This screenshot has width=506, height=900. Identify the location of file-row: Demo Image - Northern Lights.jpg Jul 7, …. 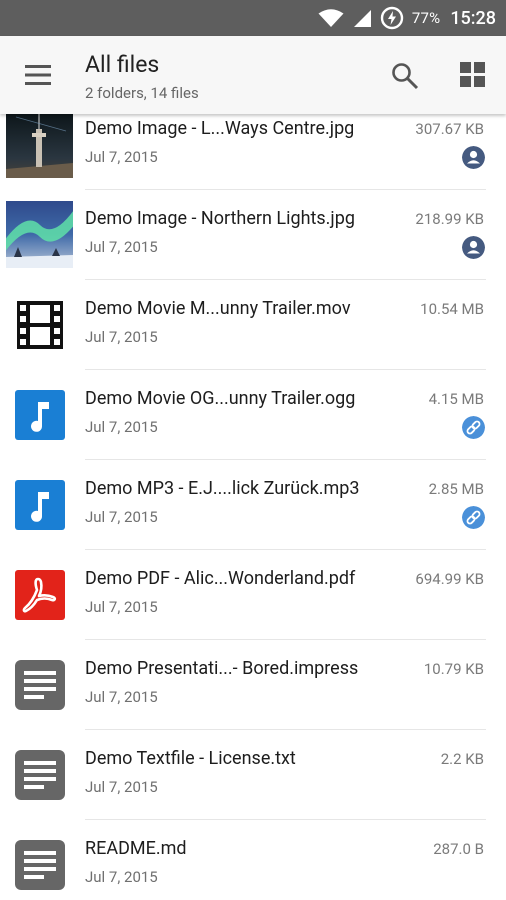
(253, 235).